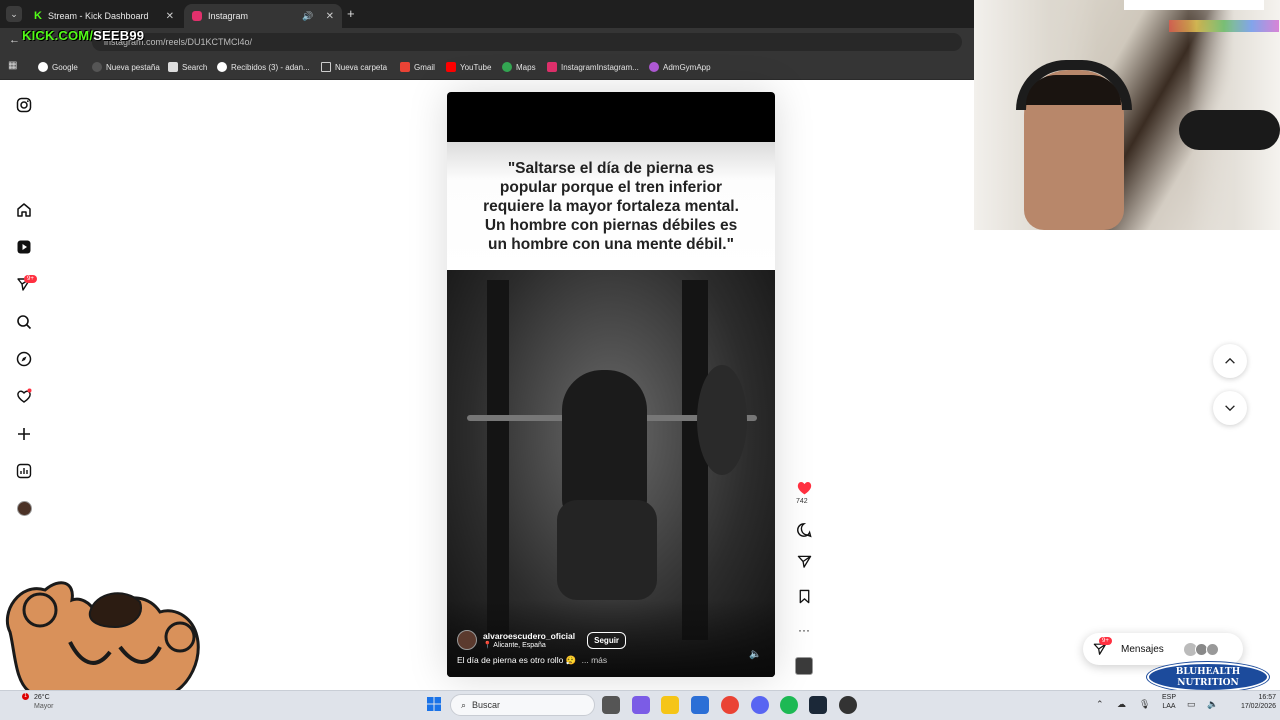 Image resolution: width=1280 pixels, height=720 pixels. Describe the element at coordinates (24, 210) in the screenshot. I see `home-icon` at that location.